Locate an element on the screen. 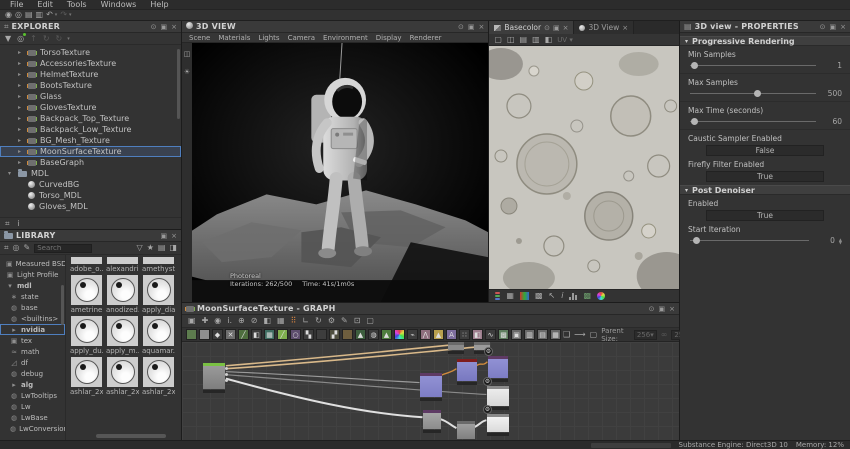 The height and width of the screenshot is (449, 850). tree-item-torso_mdl: Torso_MDL is located at coordinates (90, 195).